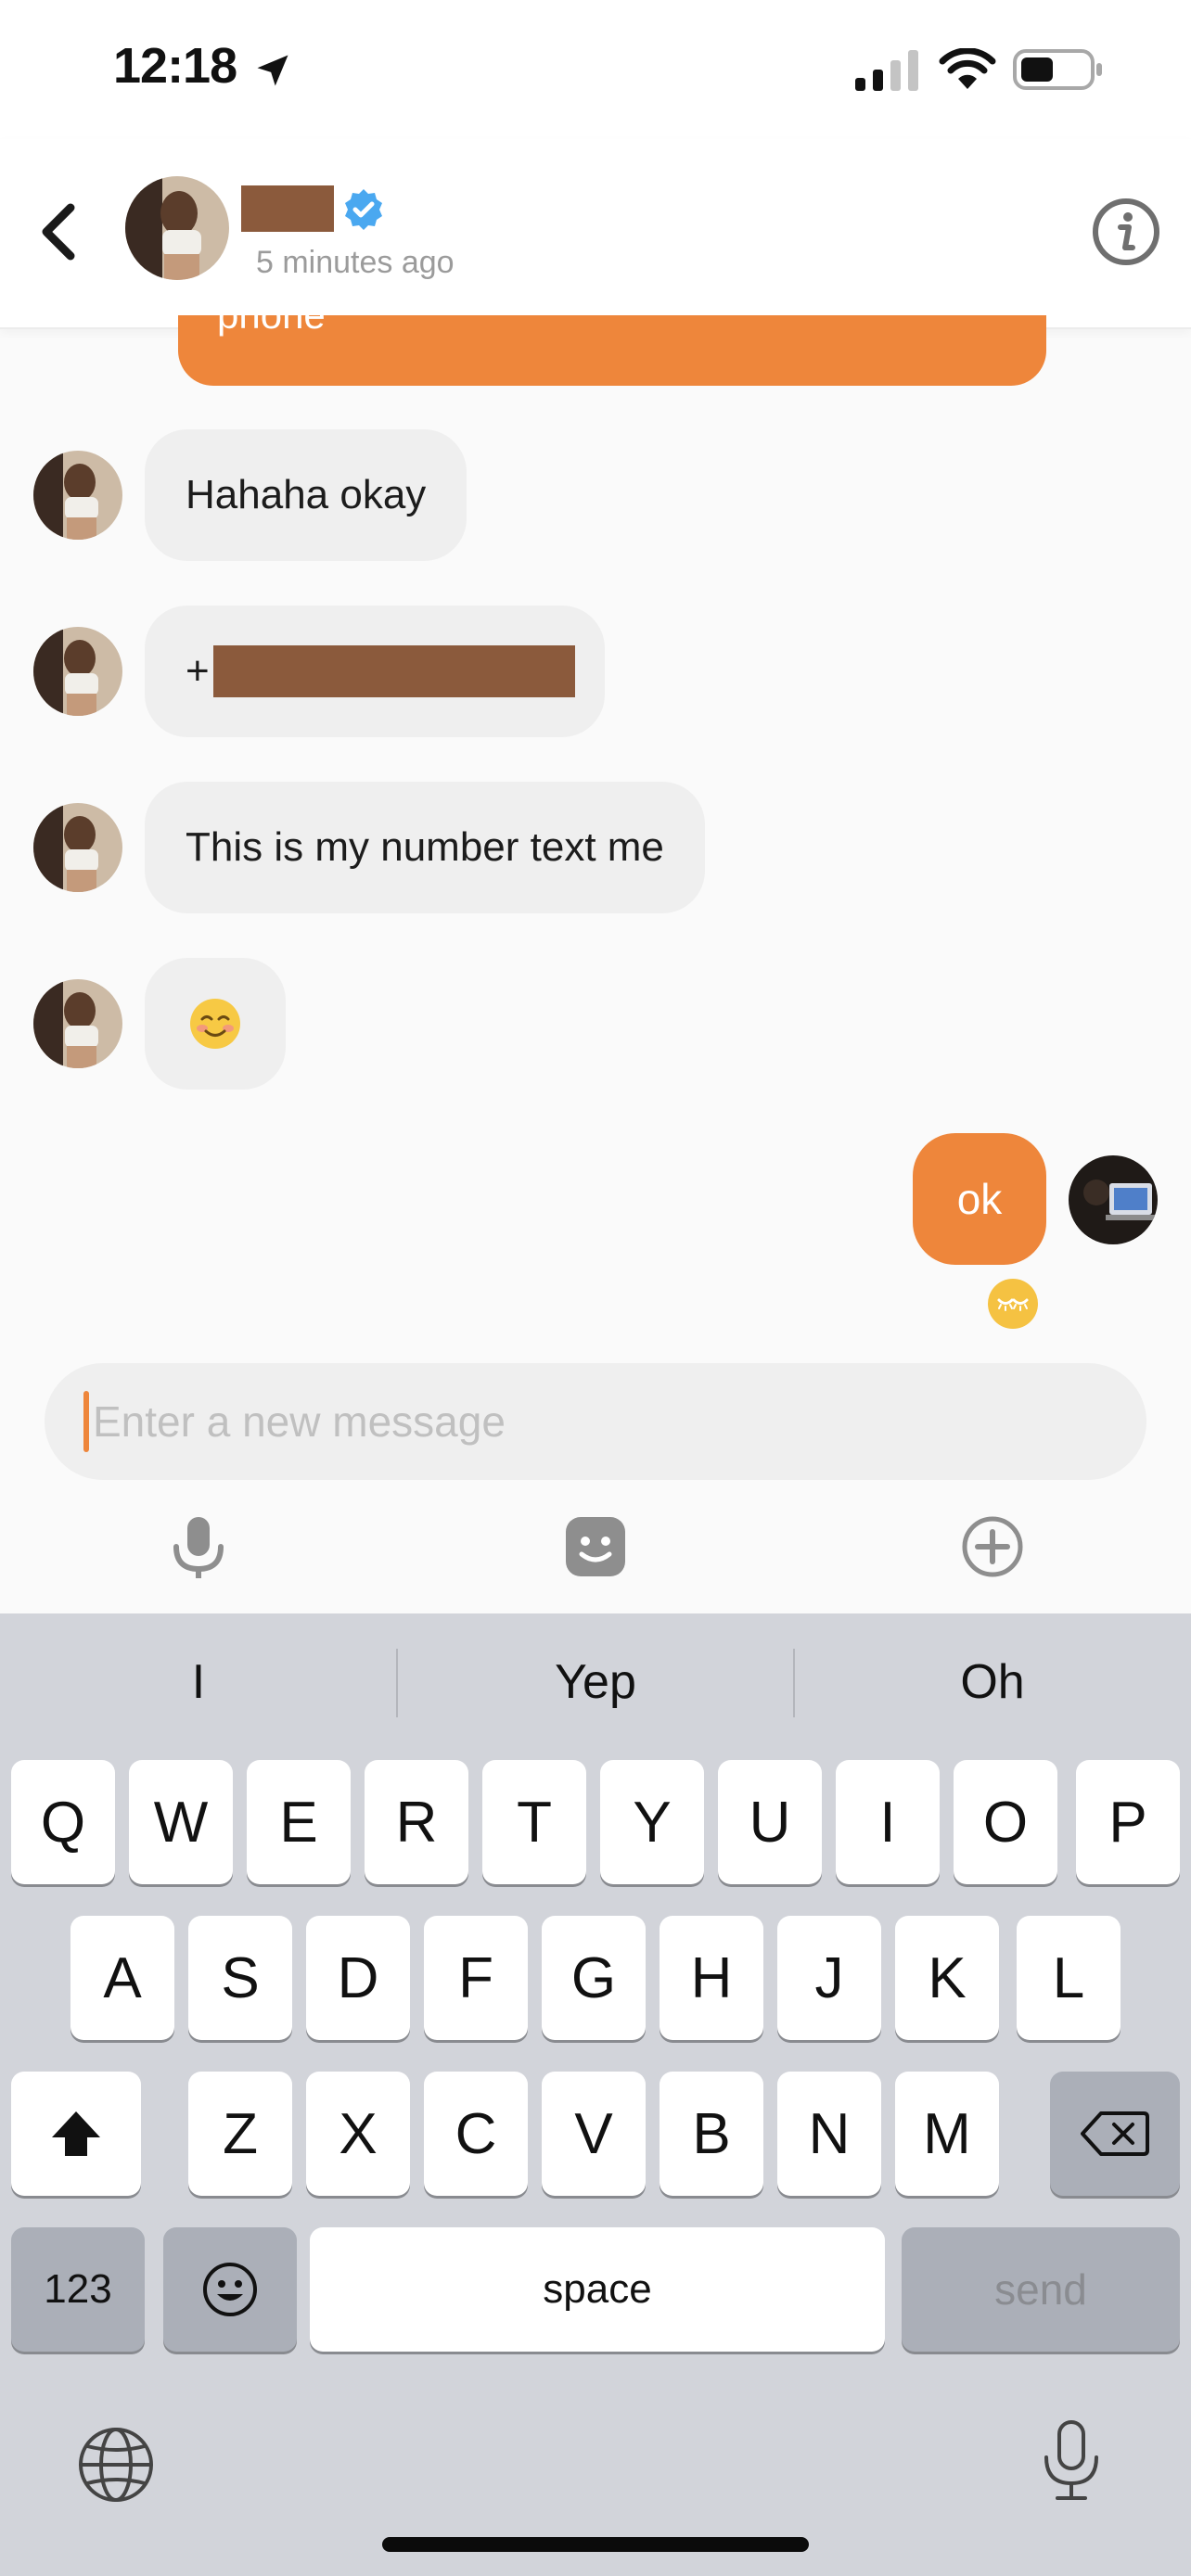  Describe the element at coordinates (947, 1978) in the screenshot. I see `key-k: K` at that location.